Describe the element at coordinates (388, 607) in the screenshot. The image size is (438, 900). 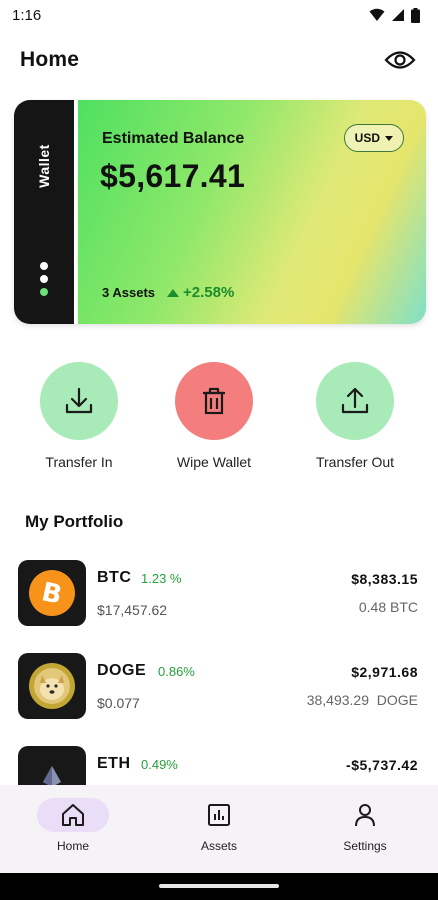
I see `asset-holding: 0.48 BTC` at that location.